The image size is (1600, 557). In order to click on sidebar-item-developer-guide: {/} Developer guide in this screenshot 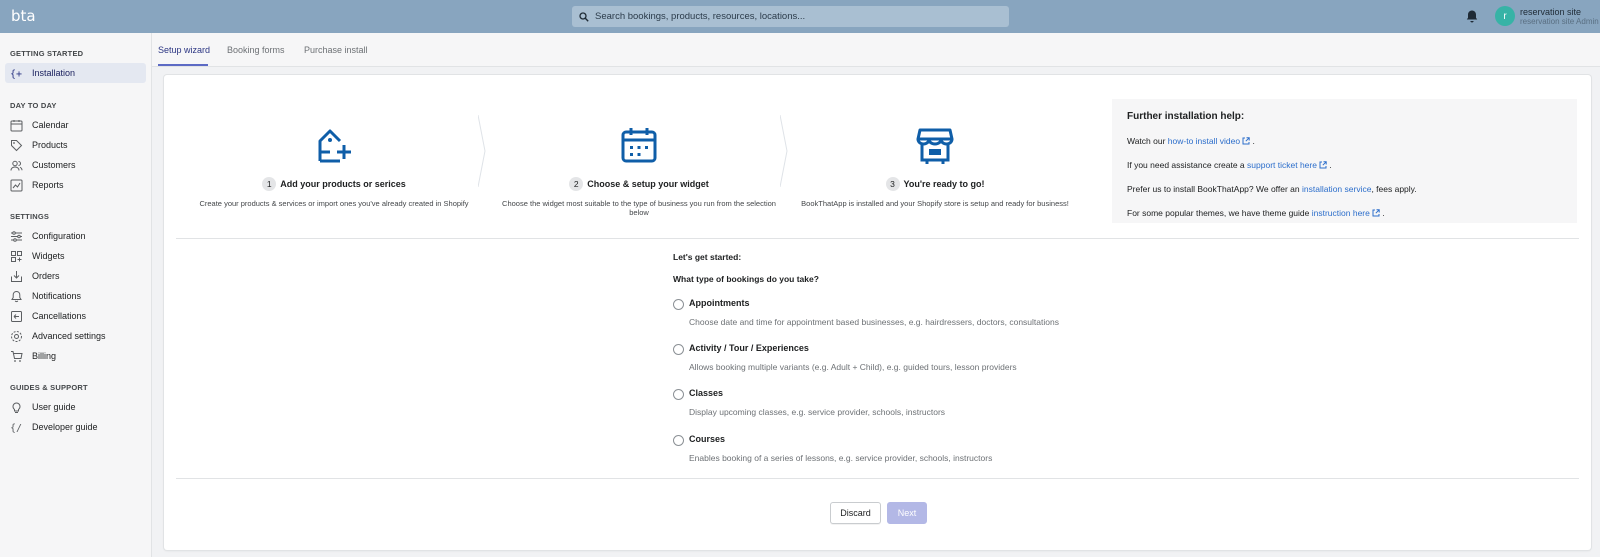, I will do `click(75, 427)`.